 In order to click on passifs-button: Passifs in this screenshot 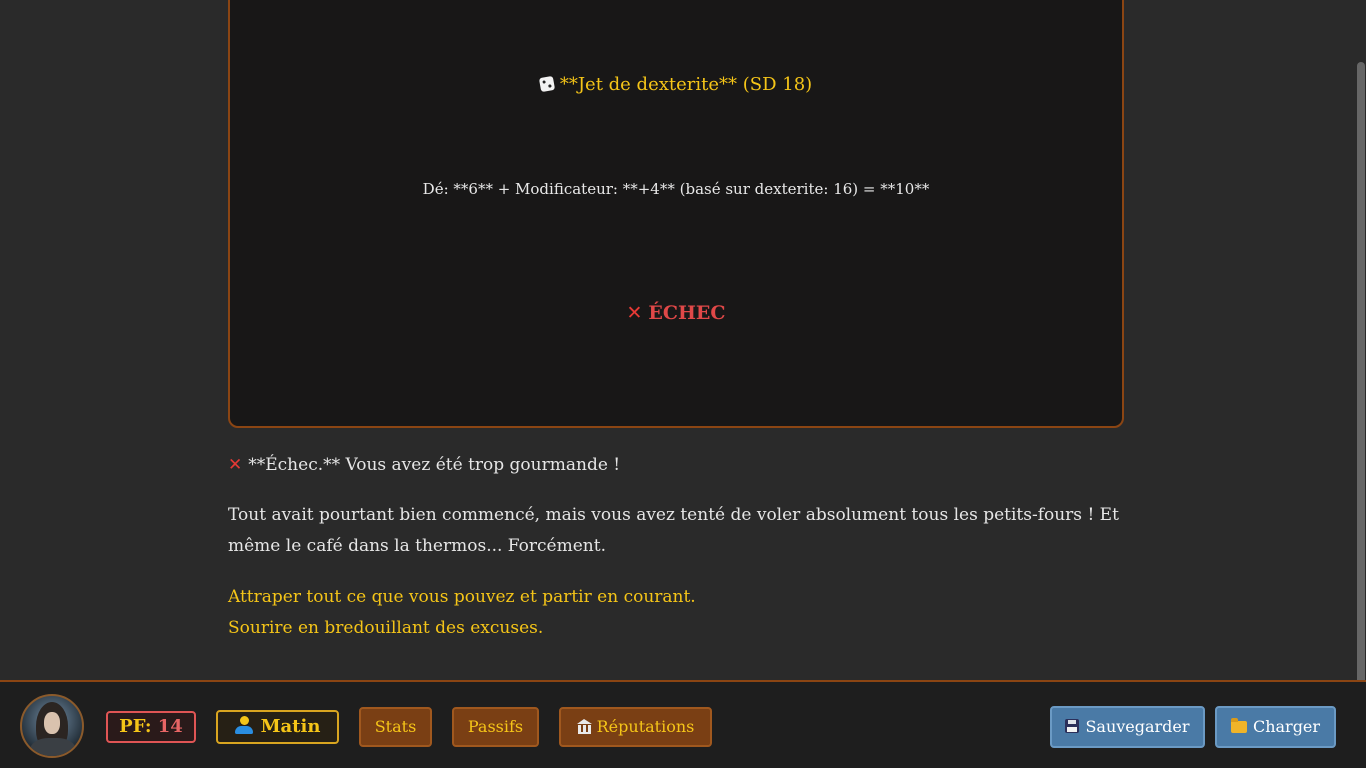, I will do `click(495, 727)`.